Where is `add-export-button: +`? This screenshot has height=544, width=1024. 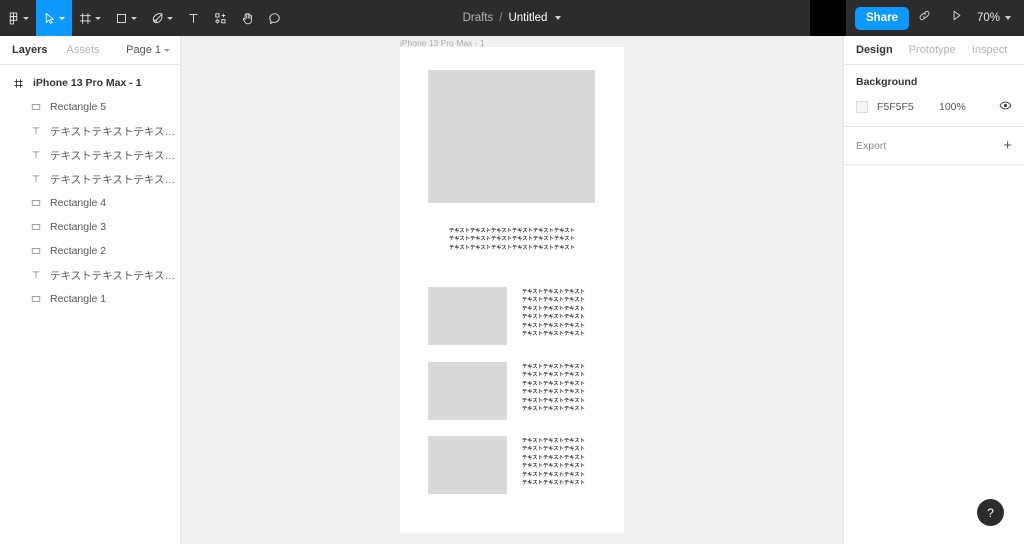 add-export-button: + is located at coordinates (1007, 145).